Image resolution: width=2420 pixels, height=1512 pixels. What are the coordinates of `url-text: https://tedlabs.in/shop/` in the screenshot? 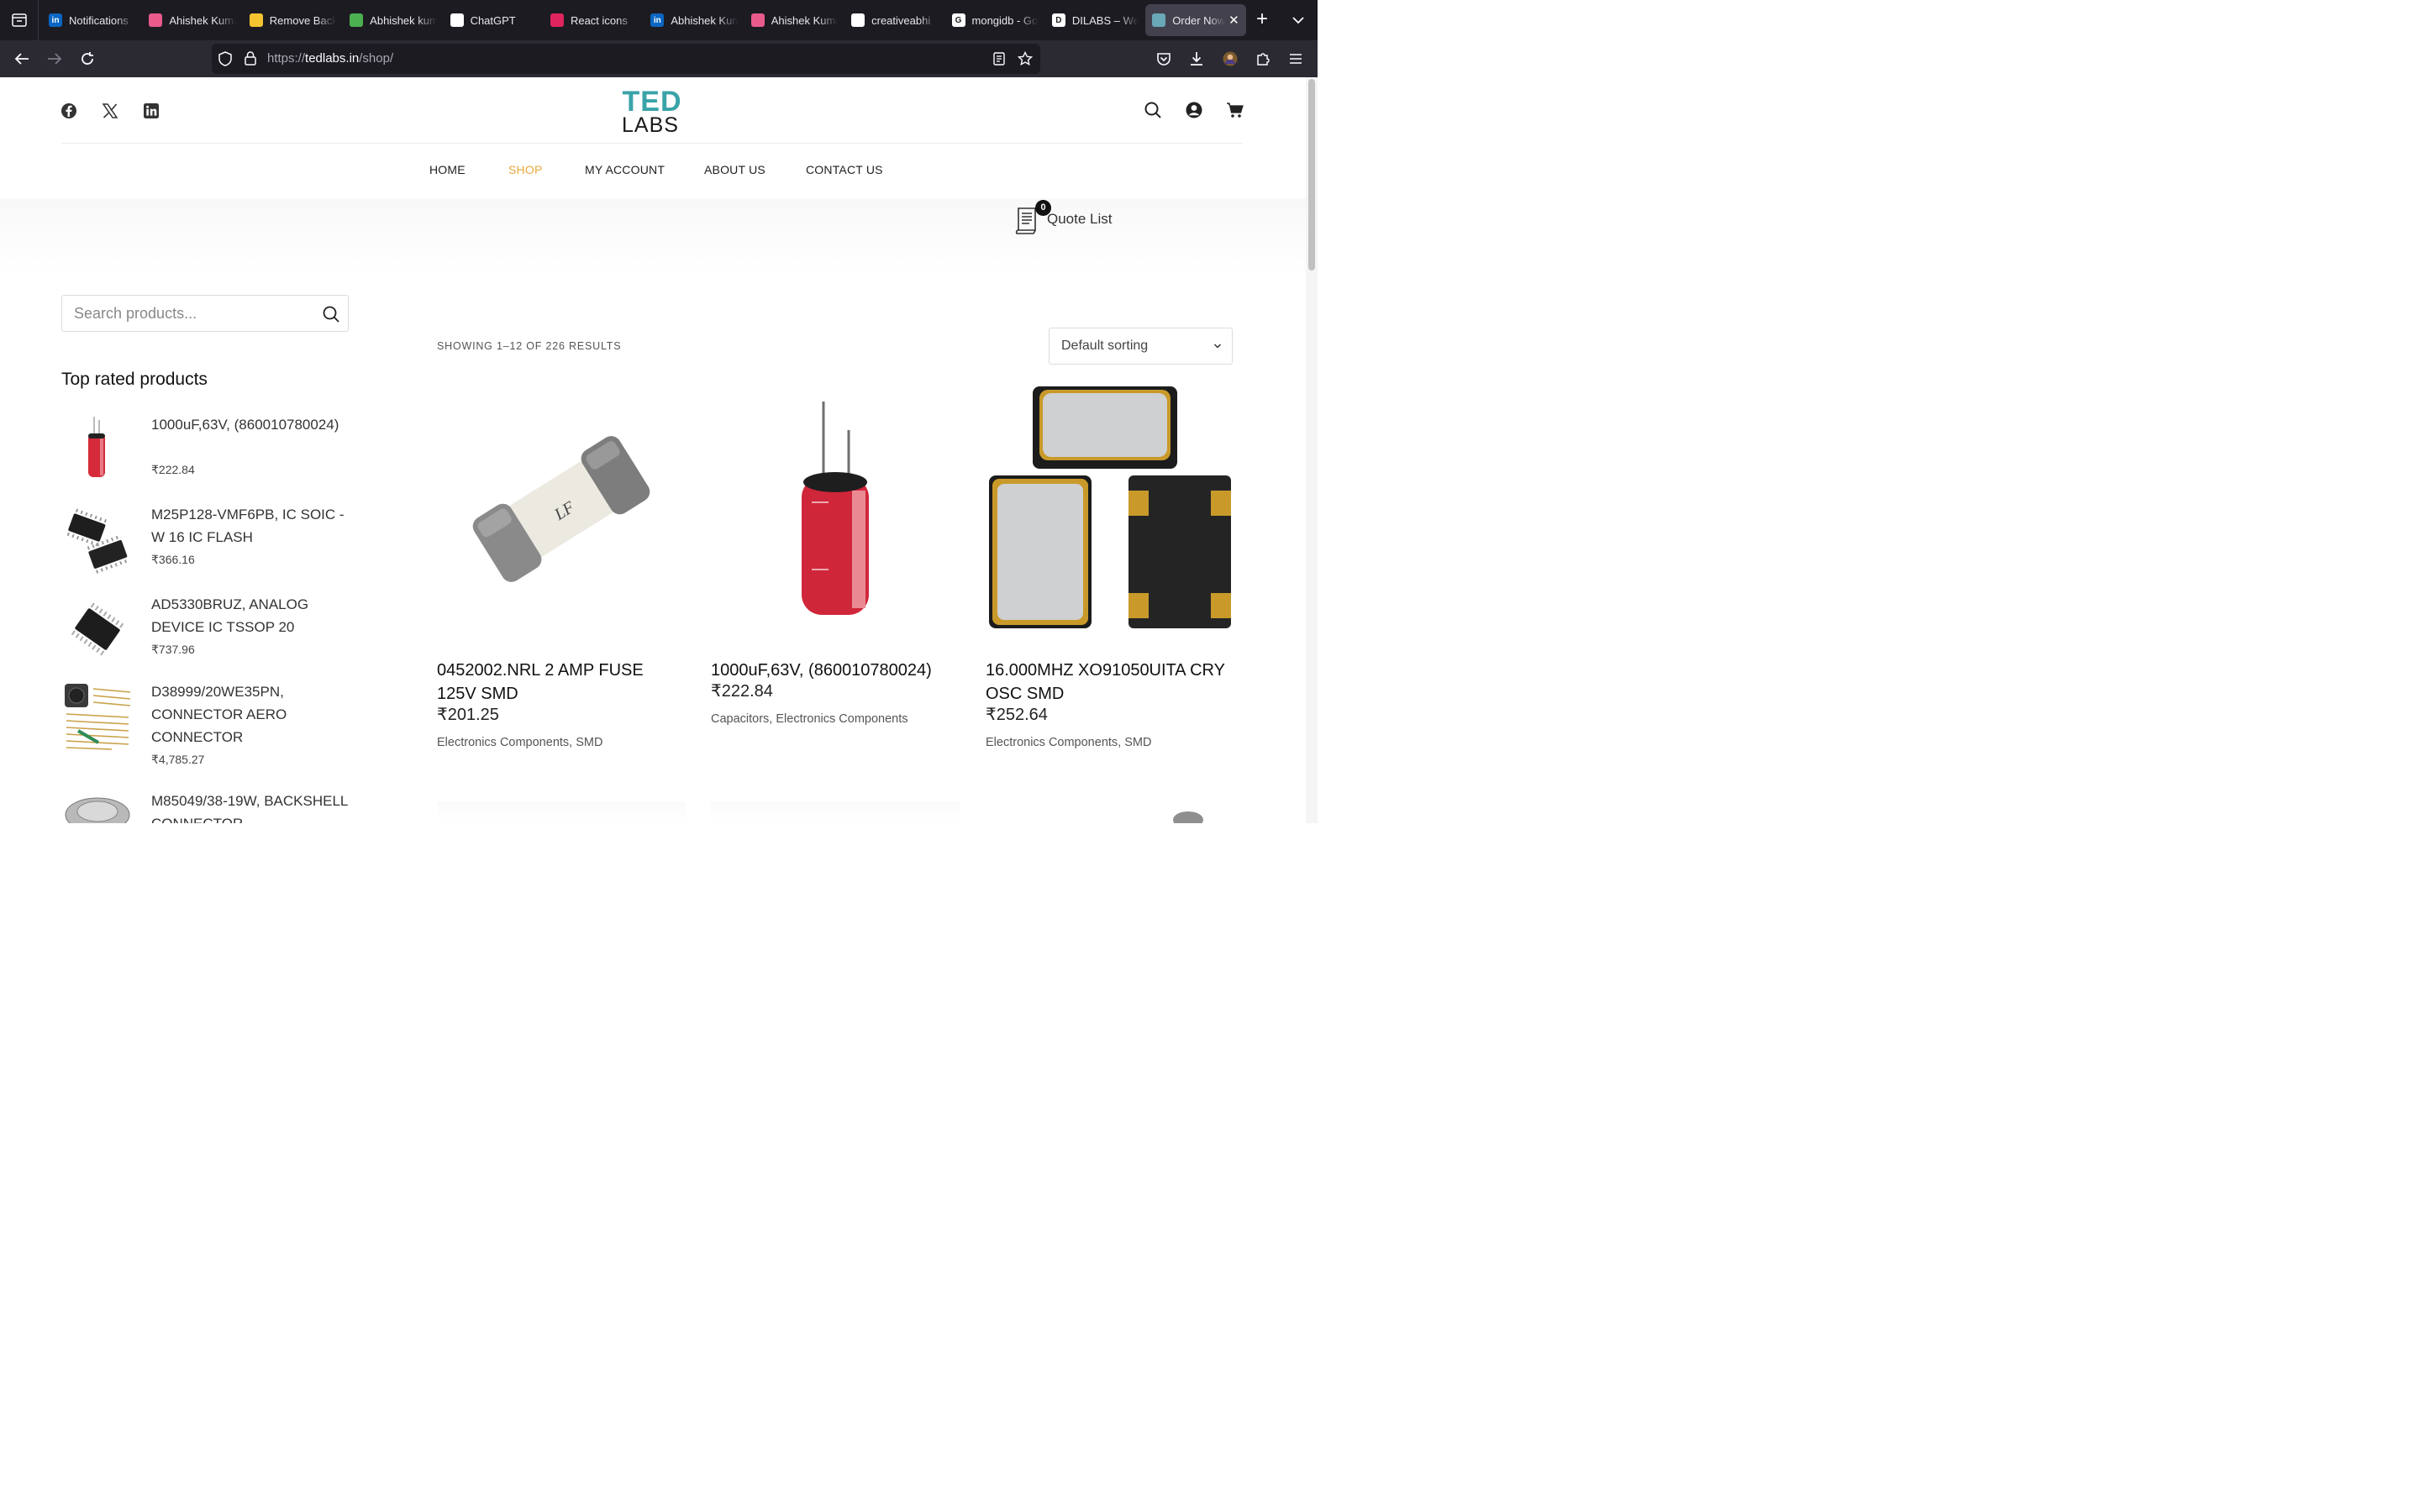 It's located at (330, 58).